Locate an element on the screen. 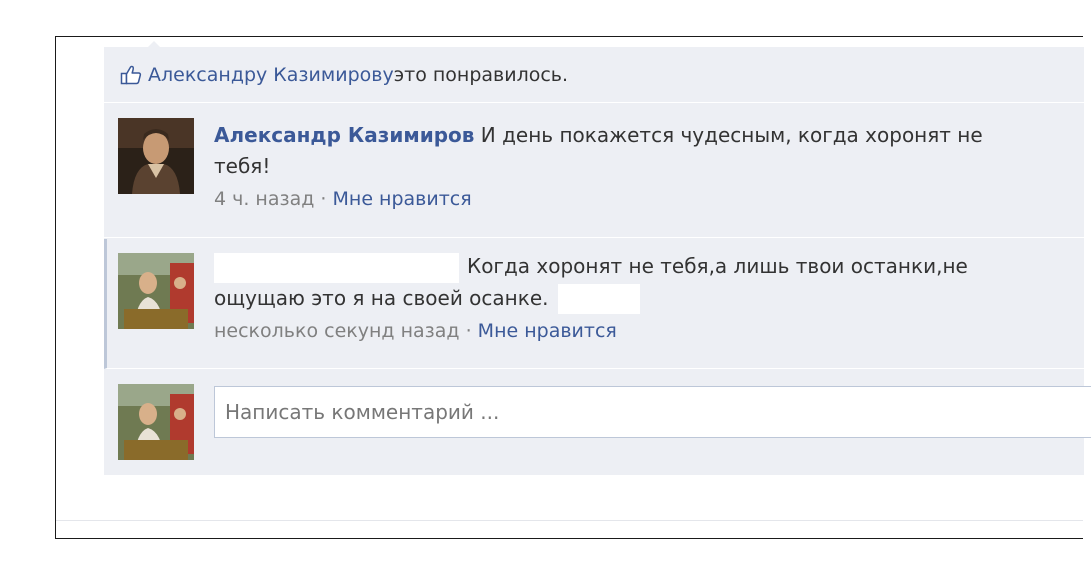  comment-meta: 4 ч. назад · Мне нравится is located at coordinates (624, 199).